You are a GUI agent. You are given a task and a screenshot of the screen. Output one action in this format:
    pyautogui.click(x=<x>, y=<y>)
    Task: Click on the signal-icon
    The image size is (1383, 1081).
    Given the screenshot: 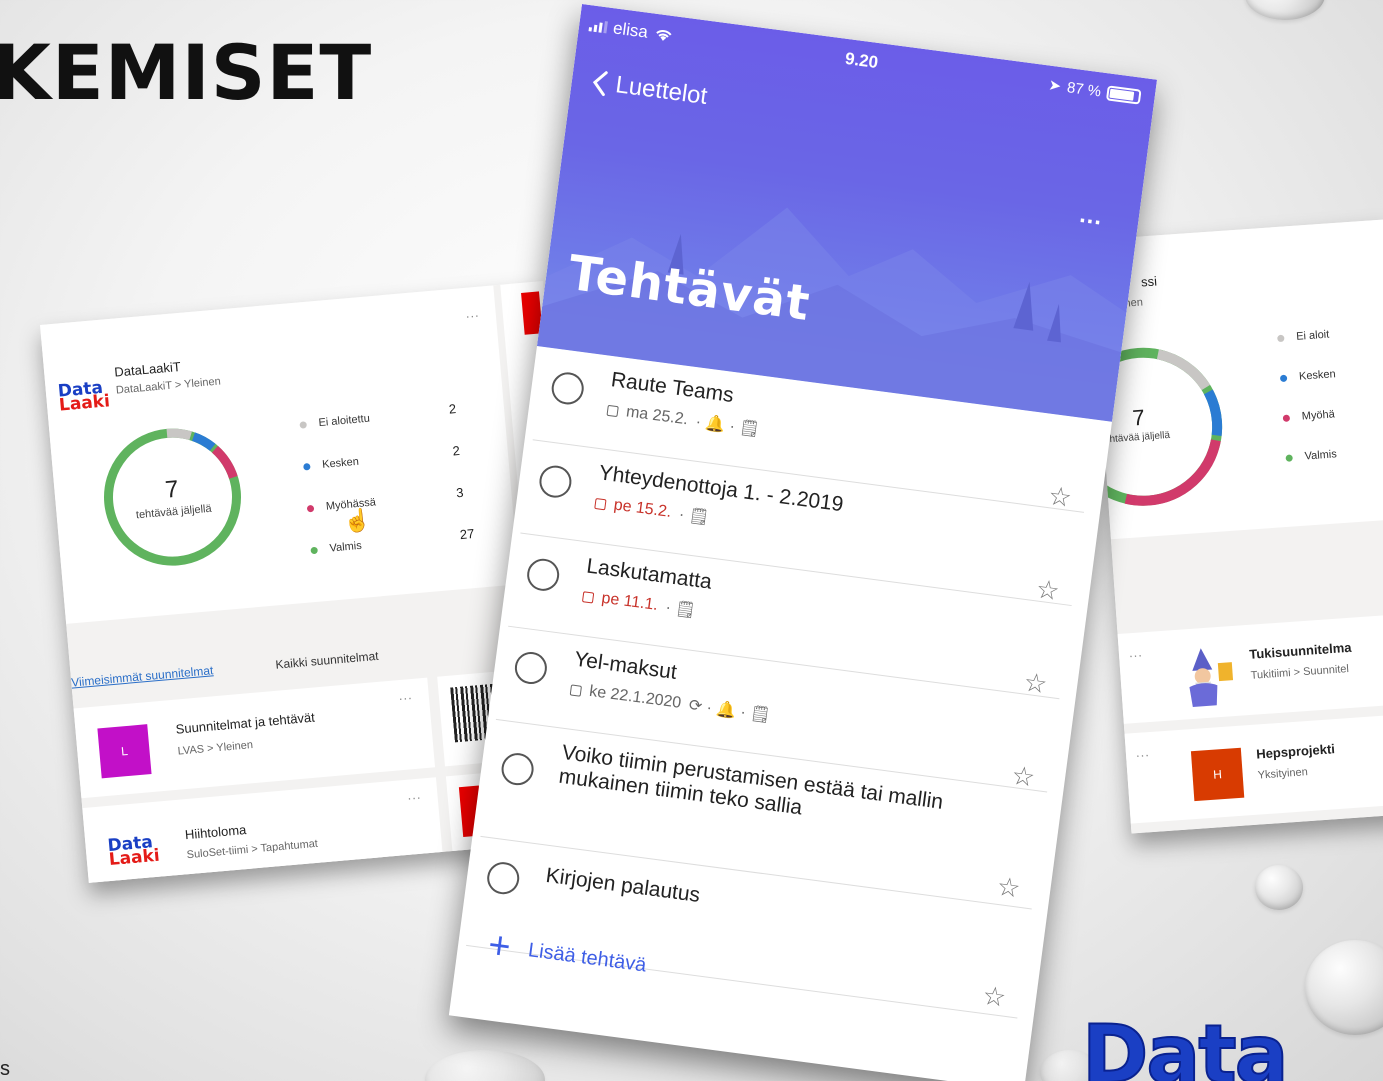 What is the action you would take?
    pyautogui.click(x=598, y=26)
    